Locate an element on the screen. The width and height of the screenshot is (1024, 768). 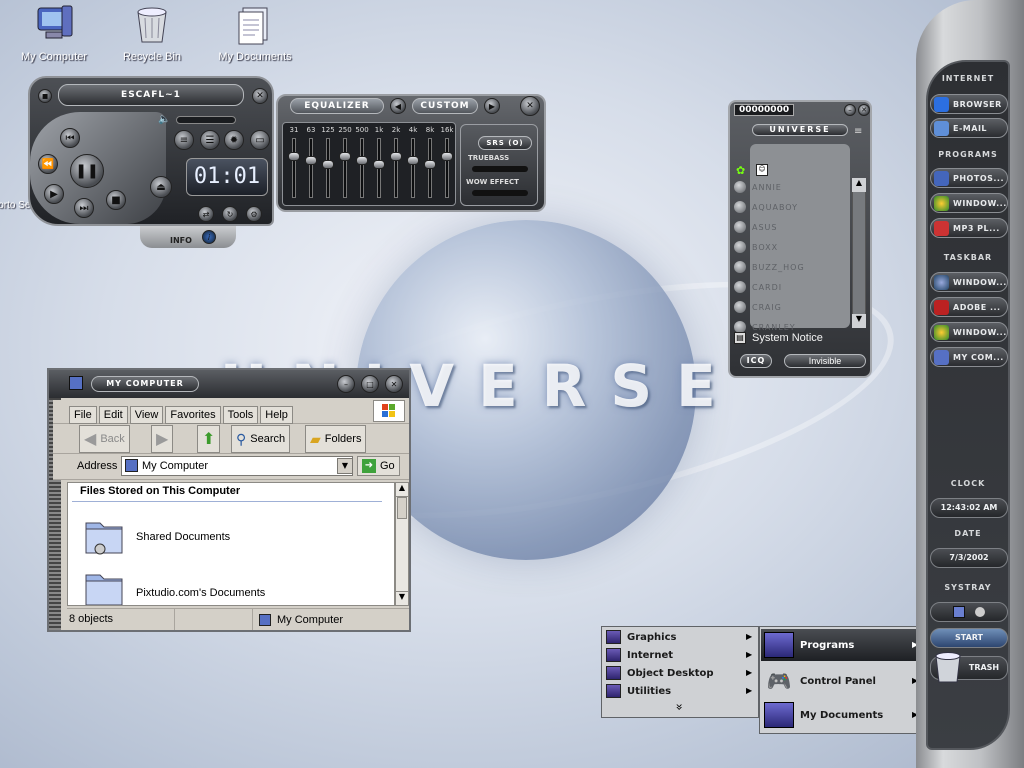
menu-edit: Edit is located at coordinates (113, 415).